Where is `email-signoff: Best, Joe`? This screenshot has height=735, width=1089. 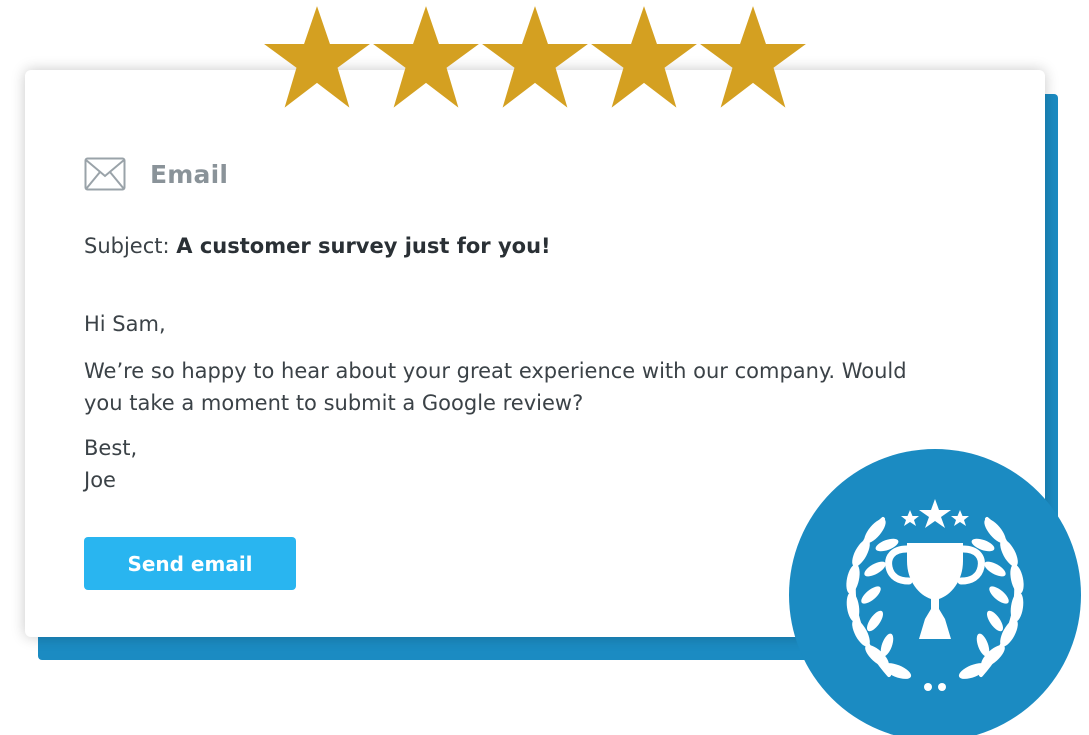
email-signoff: Best, Joe is located at coordinates (110, 464).